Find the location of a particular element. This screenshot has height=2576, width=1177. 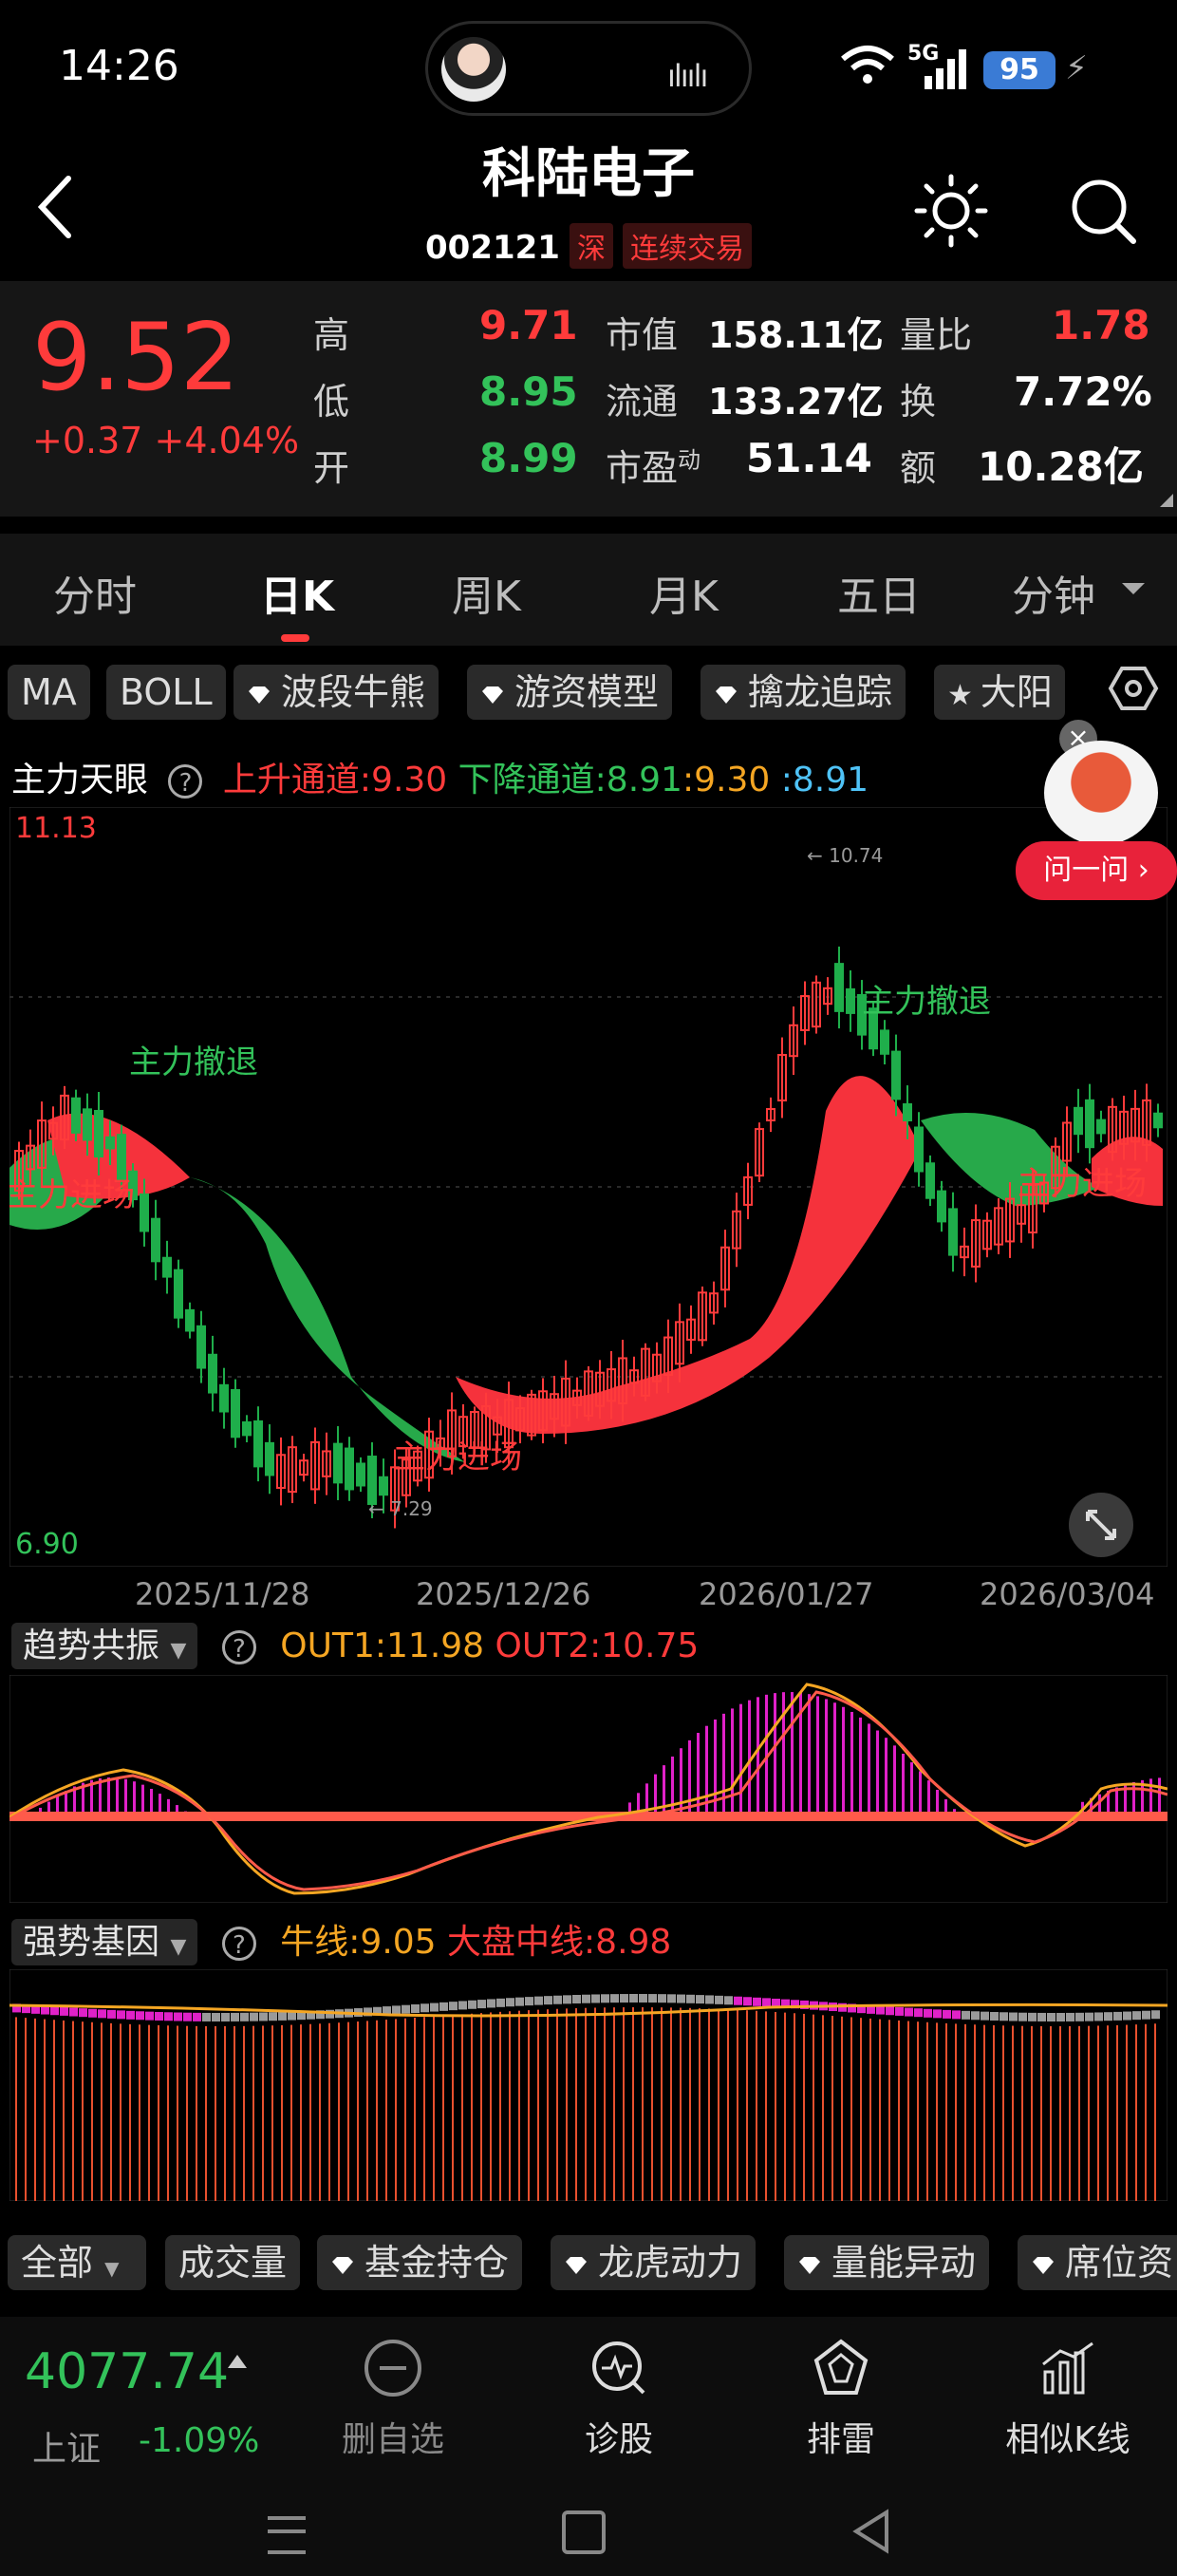

market-cap-value: 158.11亿 is located at coordinates (796, 335).